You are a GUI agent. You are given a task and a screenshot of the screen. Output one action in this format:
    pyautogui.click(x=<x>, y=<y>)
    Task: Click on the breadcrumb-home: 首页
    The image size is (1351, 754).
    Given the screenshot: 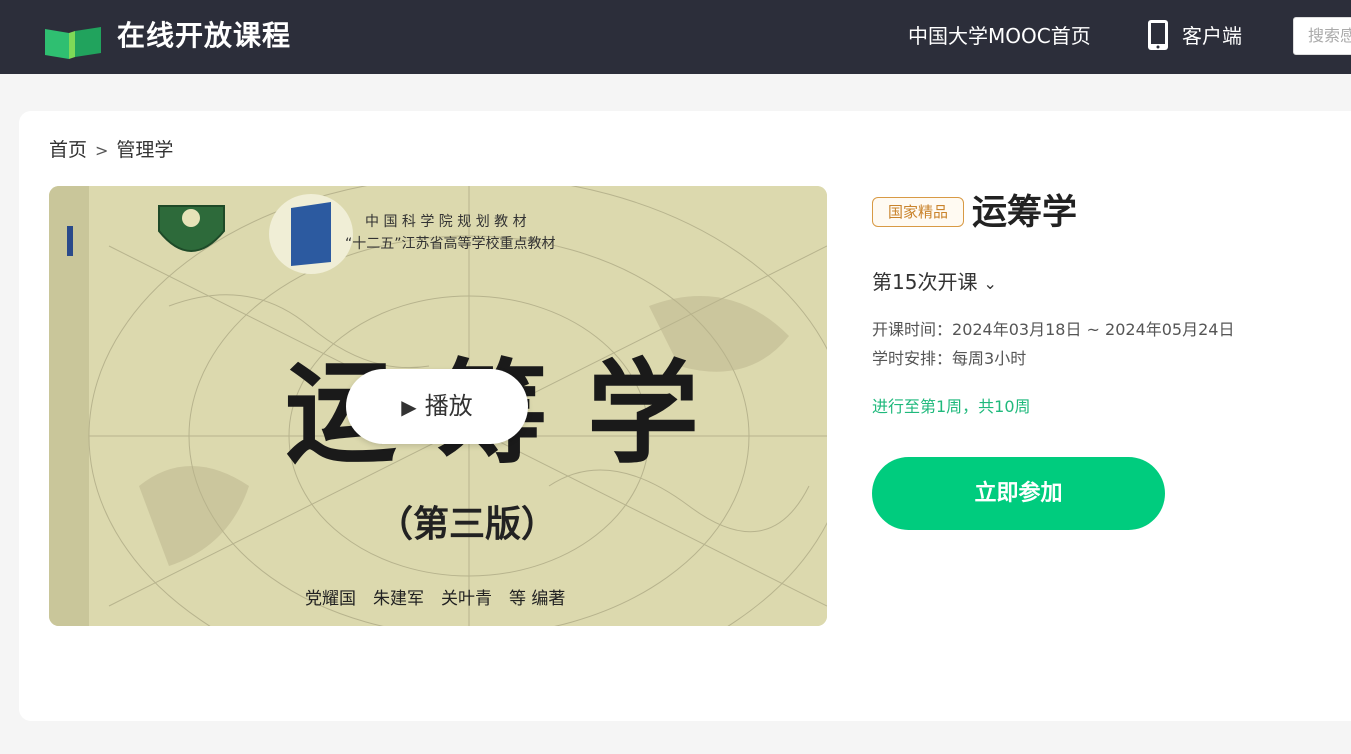 What is the action you would take?
    pyautogui.click(x=68, y=150)
    